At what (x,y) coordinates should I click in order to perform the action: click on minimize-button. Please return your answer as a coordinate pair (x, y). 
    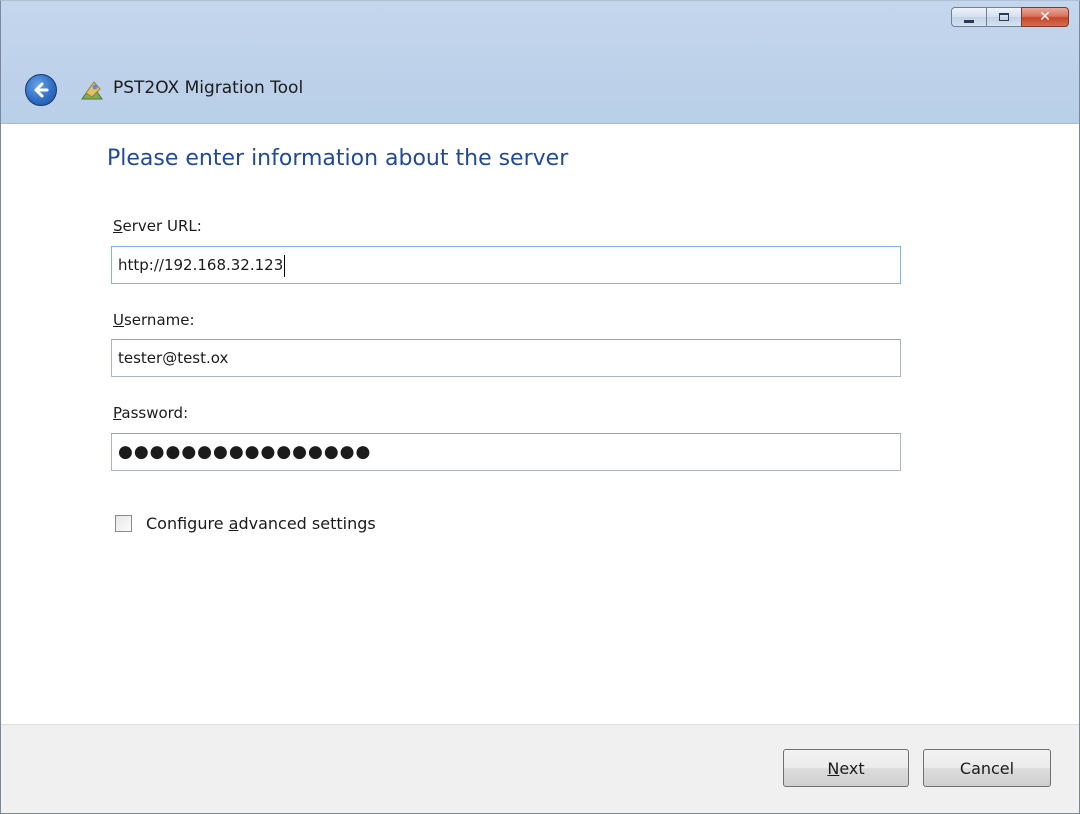
    Looking at the image, I should click on (969, 17).